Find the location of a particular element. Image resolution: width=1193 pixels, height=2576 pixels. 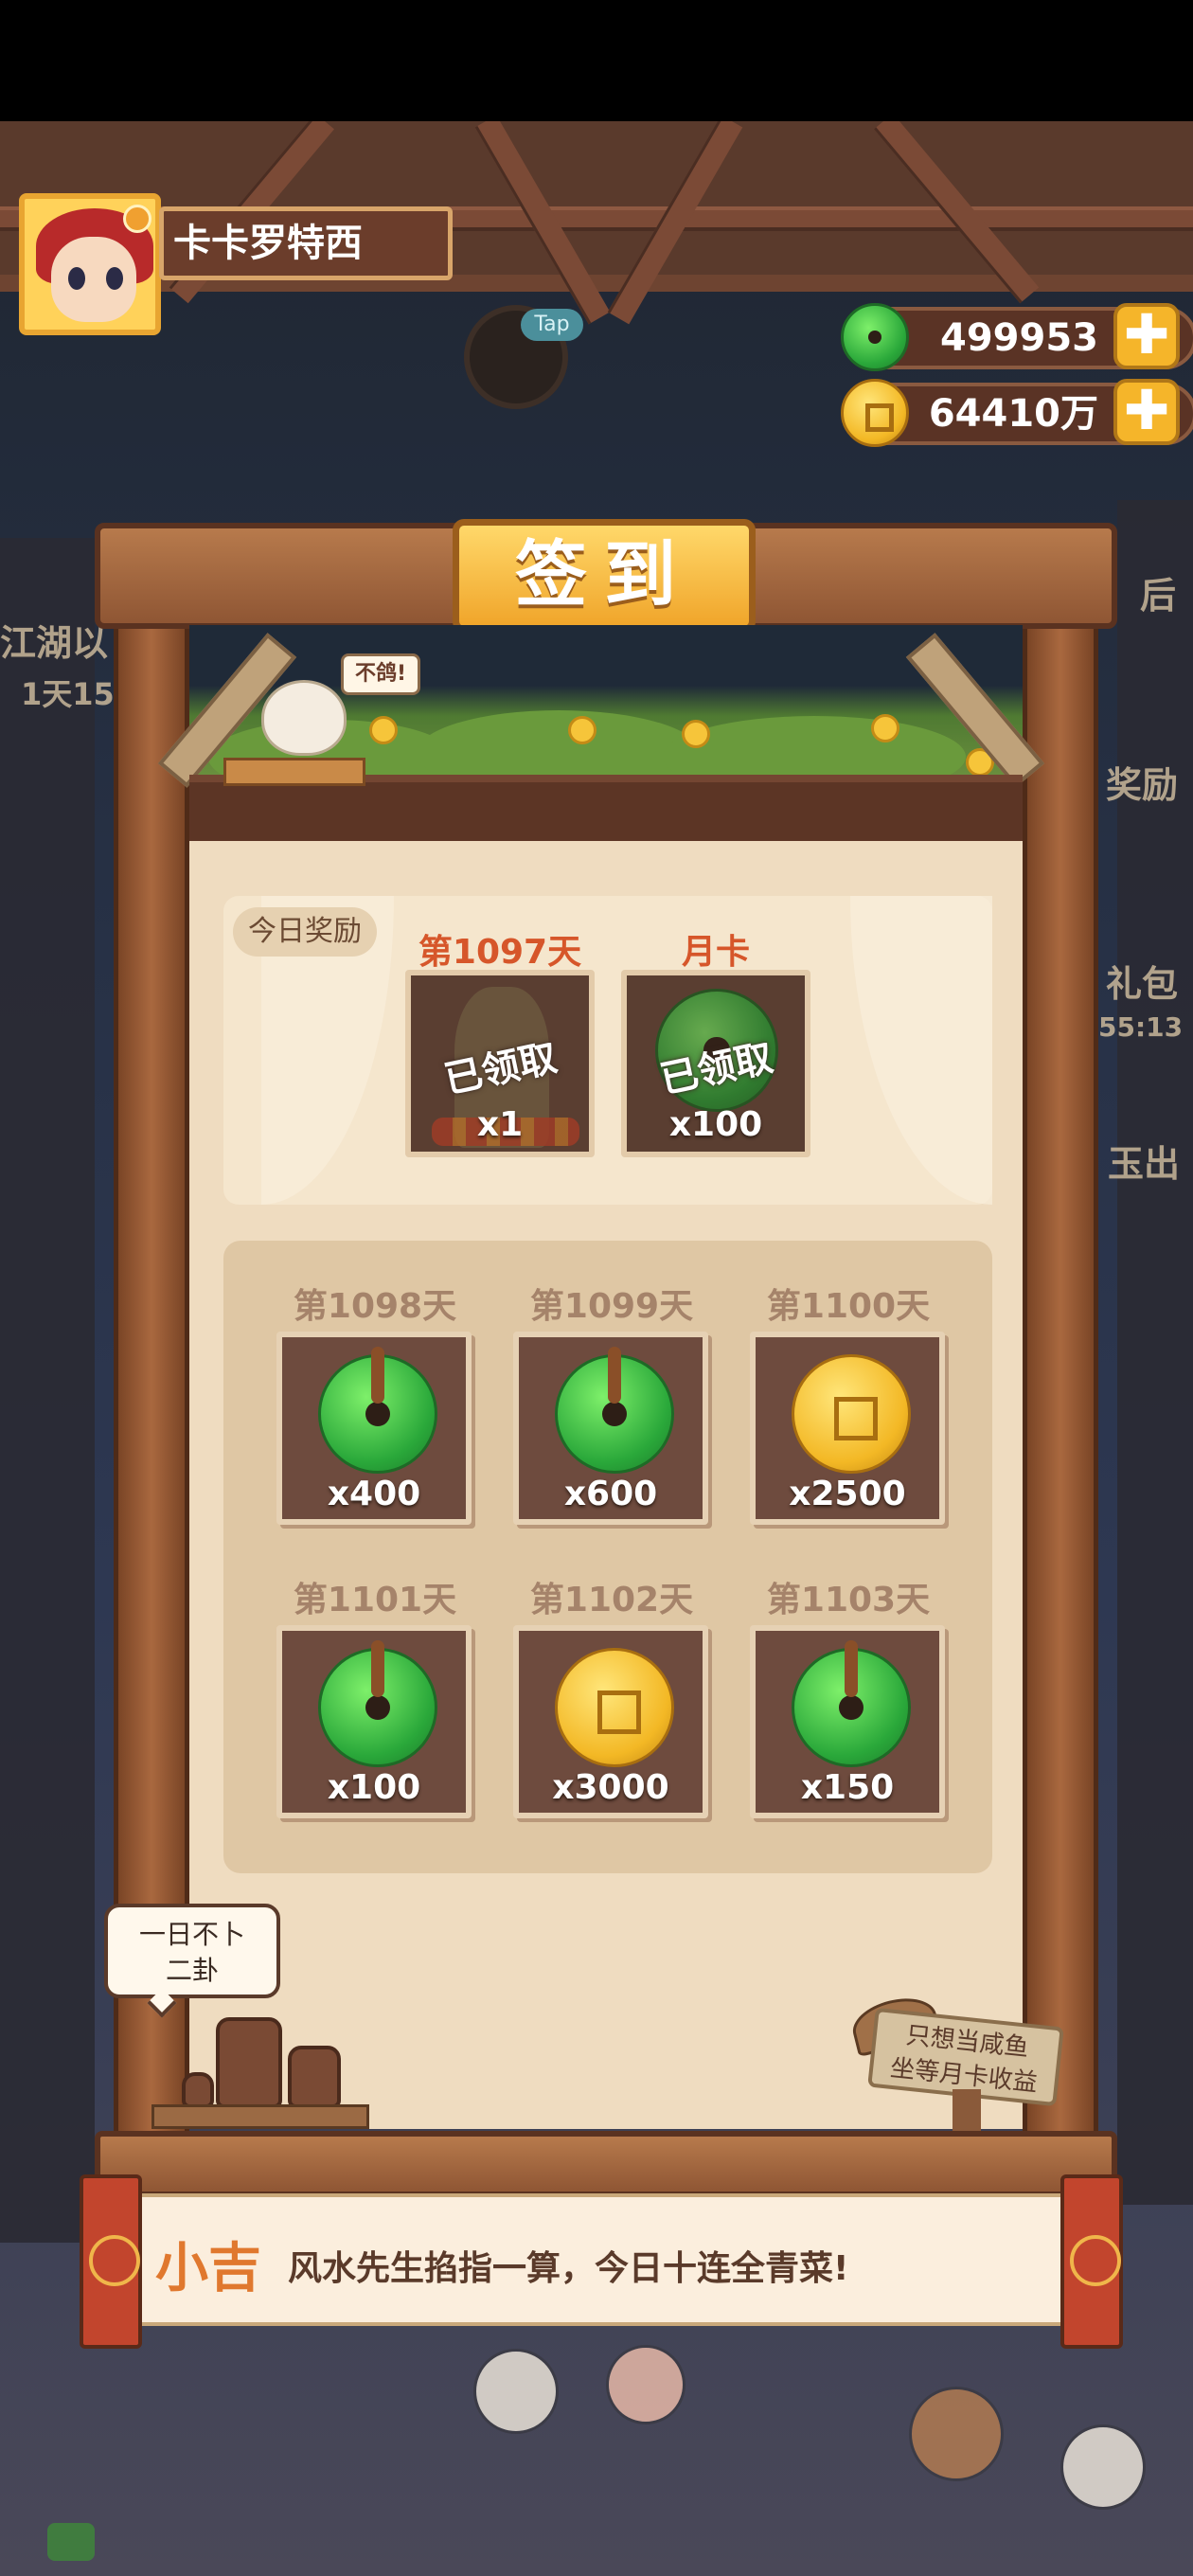

reward-qty: x1 is located at coordinates (500, 1124).